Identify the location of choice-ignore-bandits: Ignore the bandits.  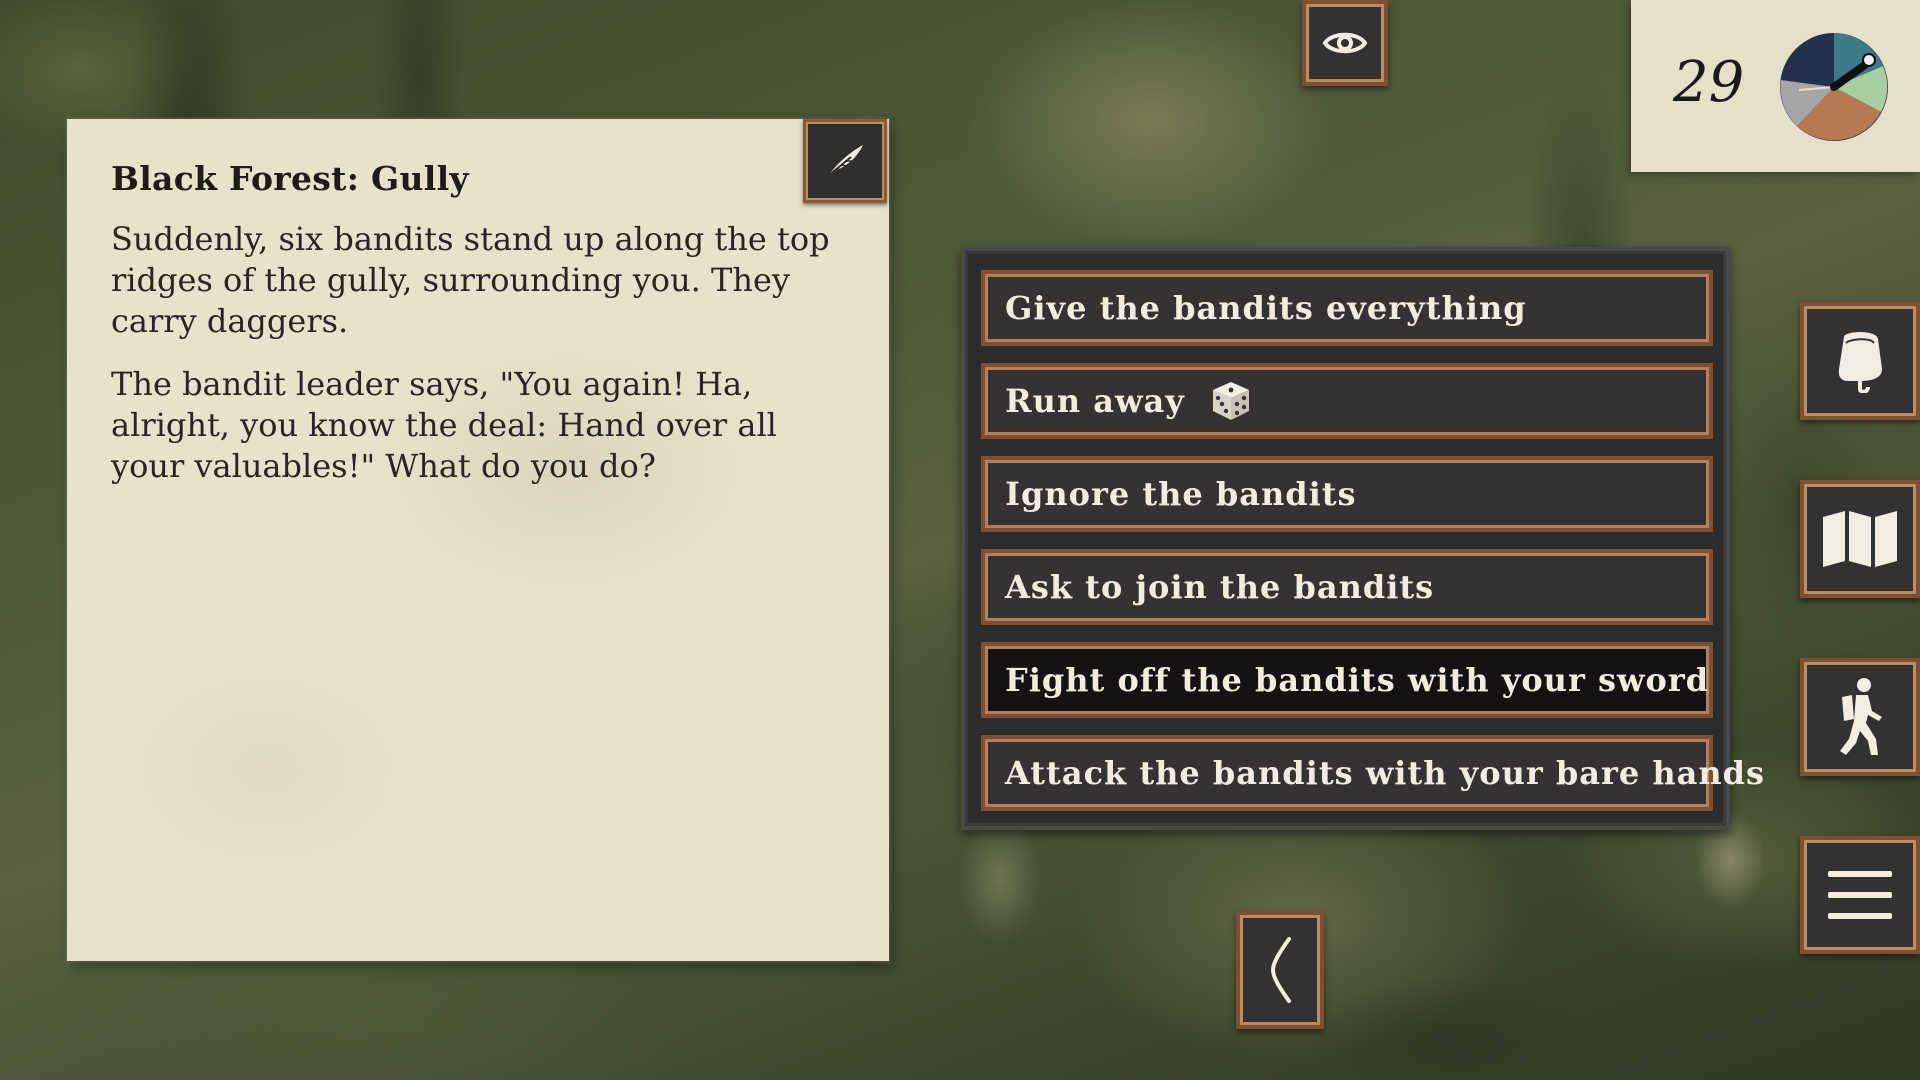
(1347, 494).